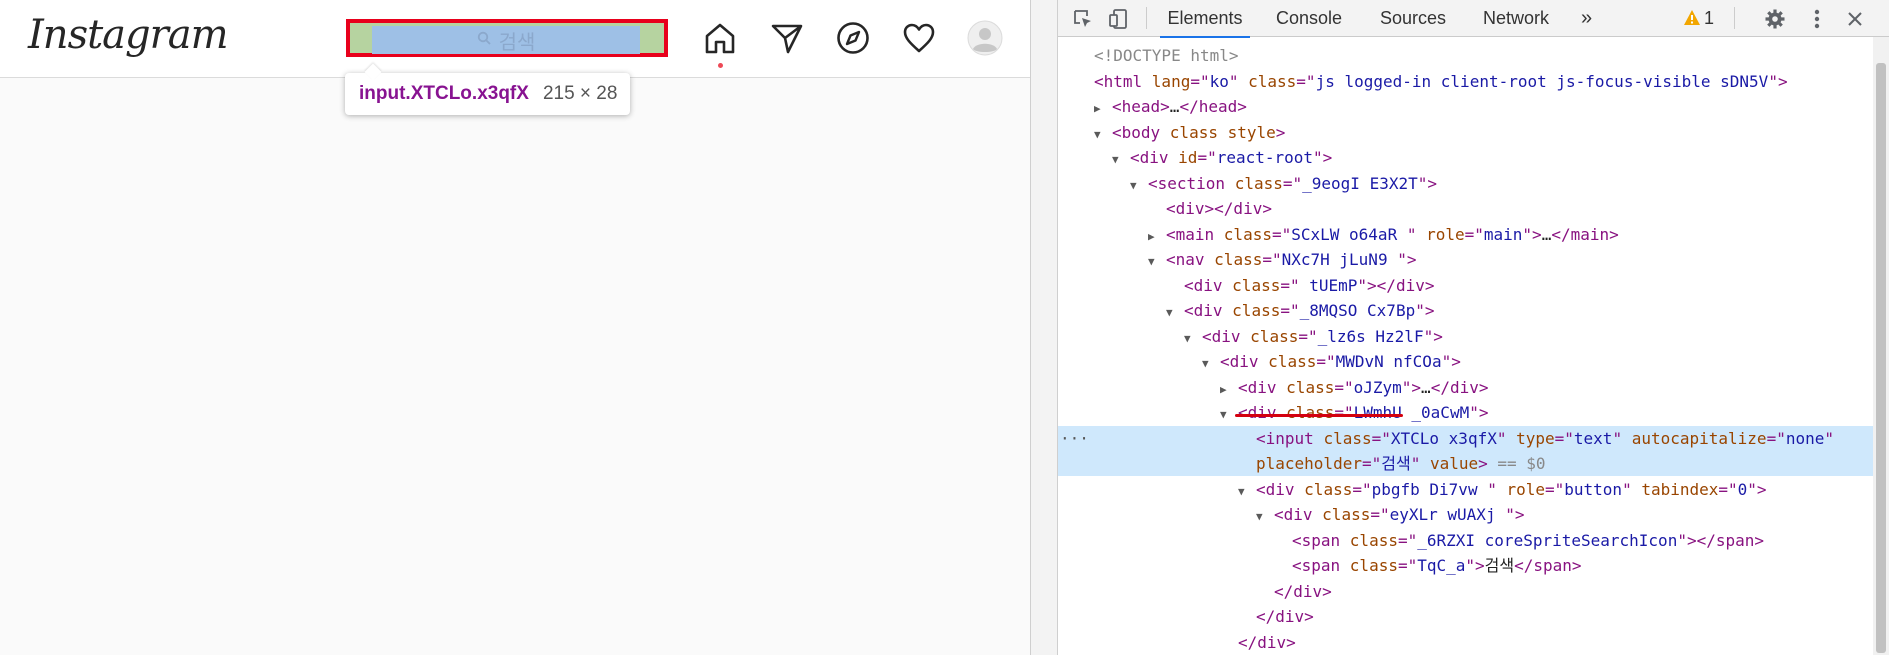 The image size is (1889, 655). Describe the element at coordinates (1443, 438) in the screenshot. I see `dom-token-val: XTCLo x3qfX` at that location.